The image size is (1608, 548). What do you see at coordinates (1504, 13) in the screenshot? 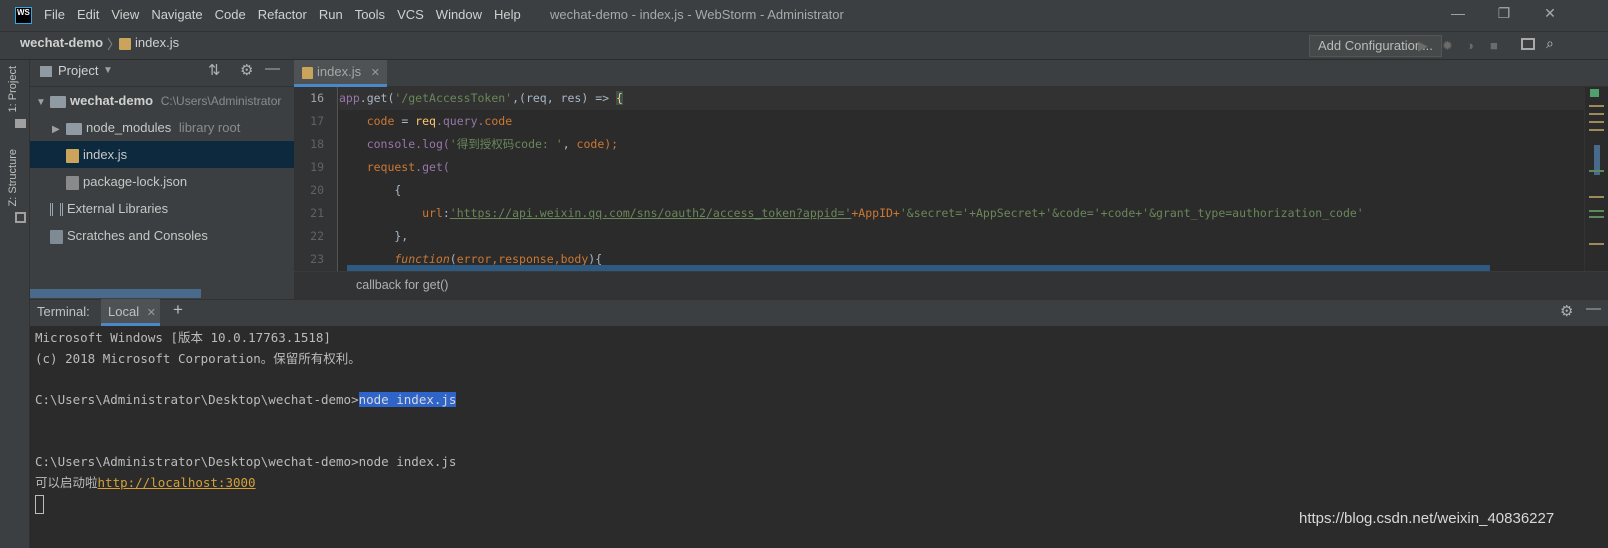
I see `restore-button: ❐` at bounding box center [1504, 13].